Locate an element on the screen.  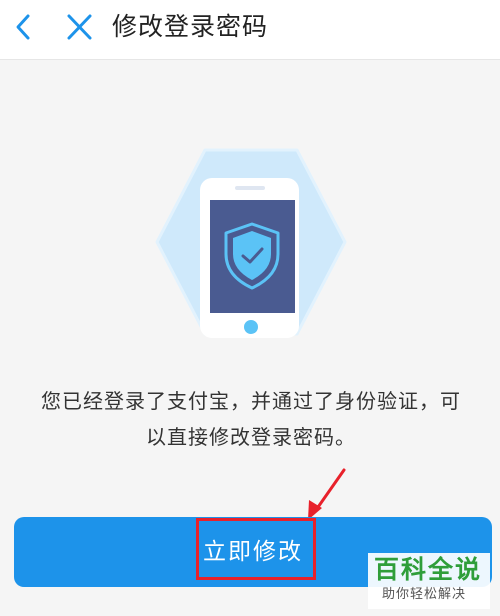
watermark: 百科全说 助你轻松解决 is located at coordinates (429, 581).